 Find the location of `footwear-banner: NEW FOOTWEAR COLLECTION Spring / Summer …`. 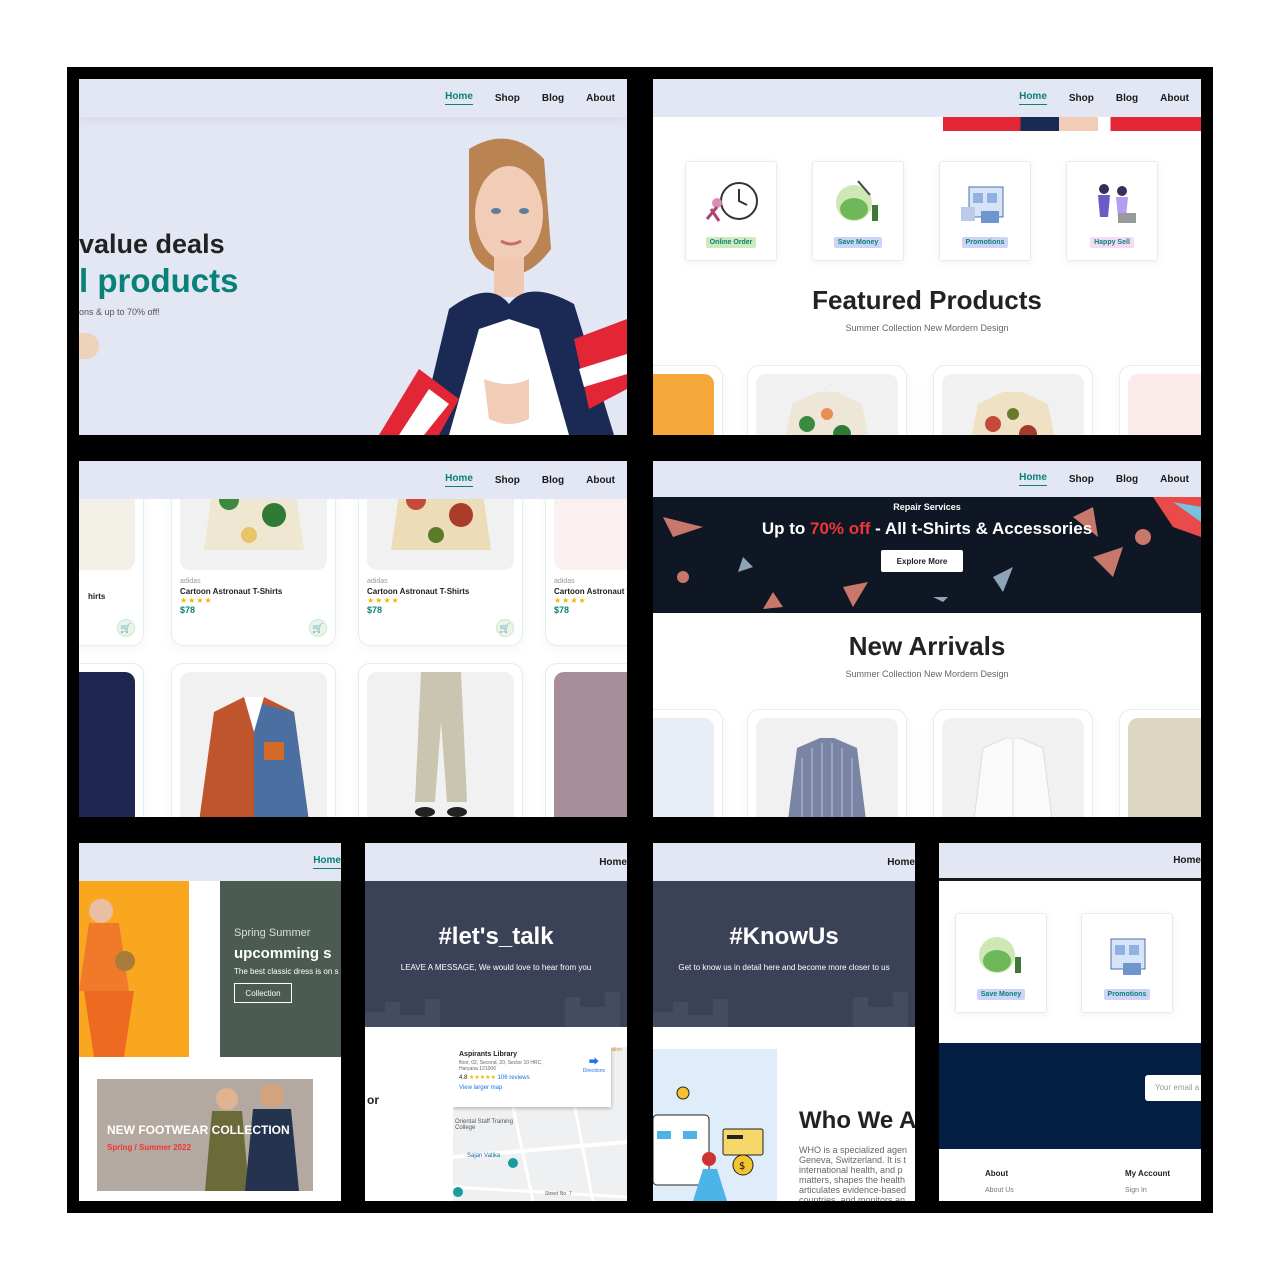

footwear-banner: NEW FOOTWEAR COLLECTION Spring / Summer … is located at coordinates (205, 1135).